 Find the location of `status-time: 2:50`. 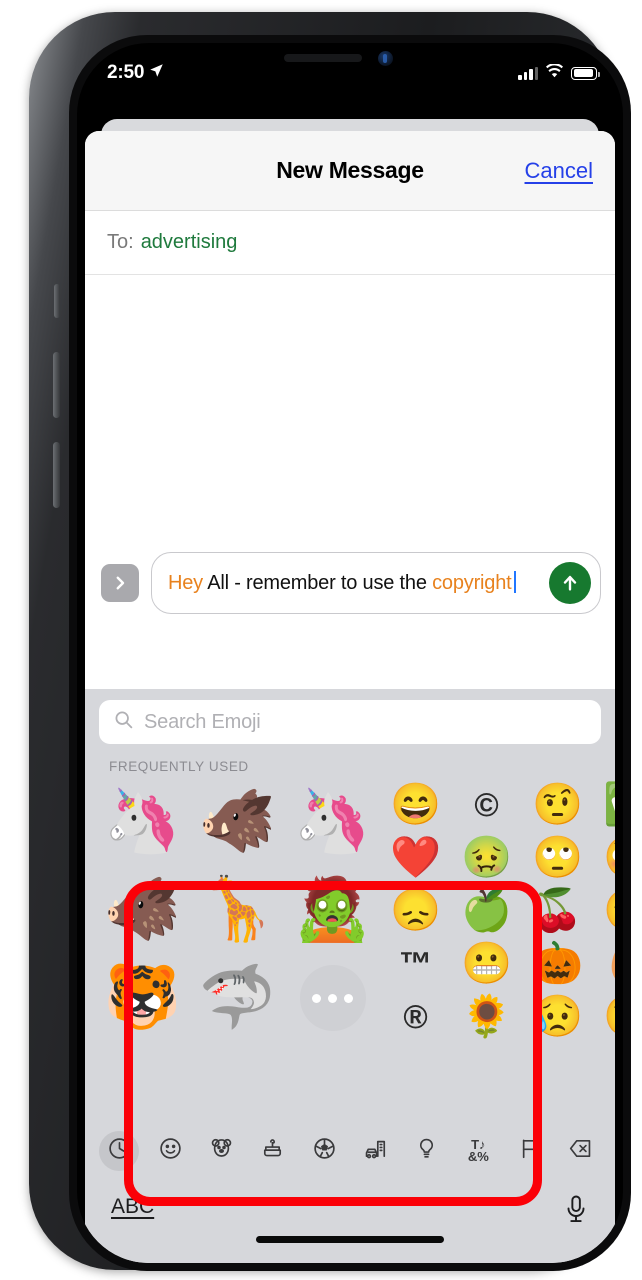

status-time: 2:50 is located at coordinates (126, 72).